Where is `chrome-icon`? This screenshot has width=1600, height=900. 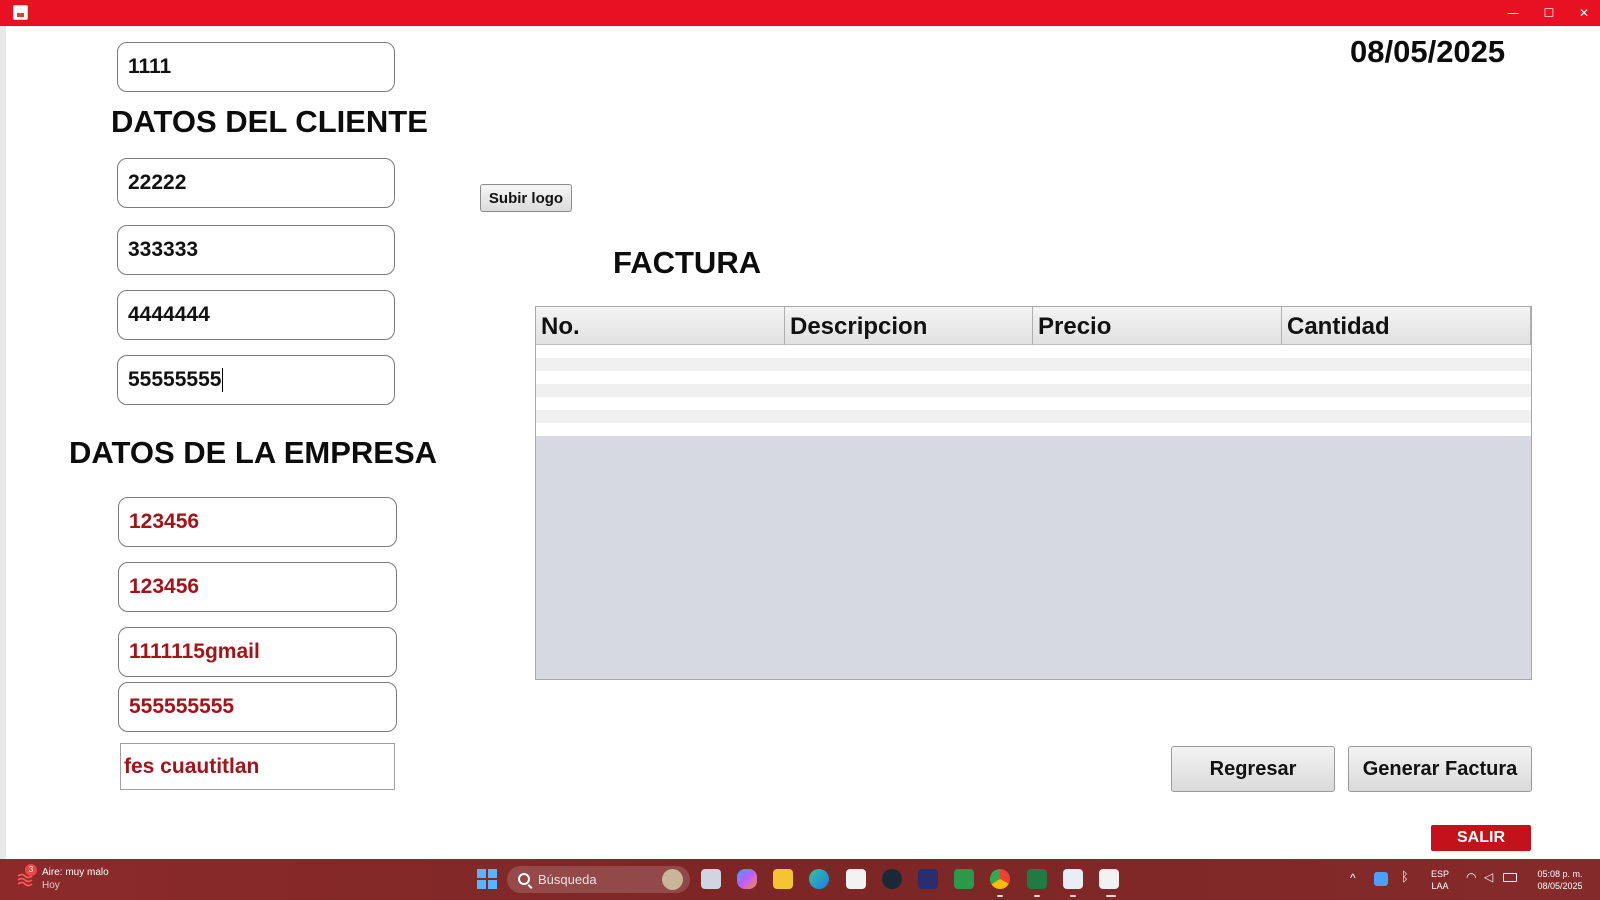 chrome-icon is located at coordinates (1000, 879).